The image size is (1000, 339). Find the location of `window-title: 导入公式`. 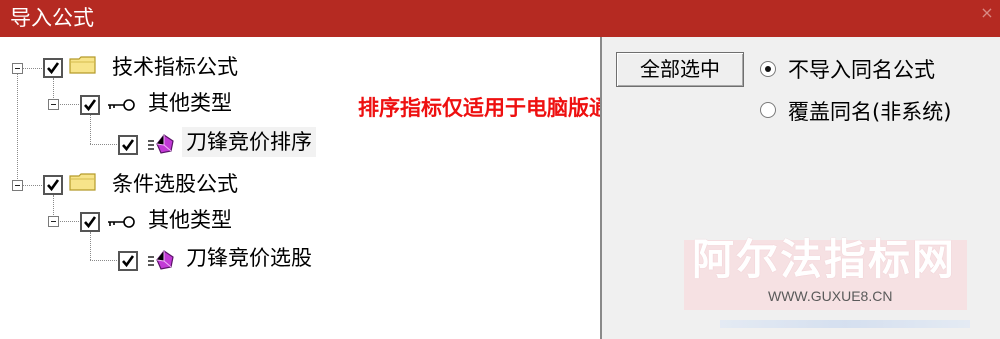

window-title: 导入公式 is located at coordinates (52, 18).